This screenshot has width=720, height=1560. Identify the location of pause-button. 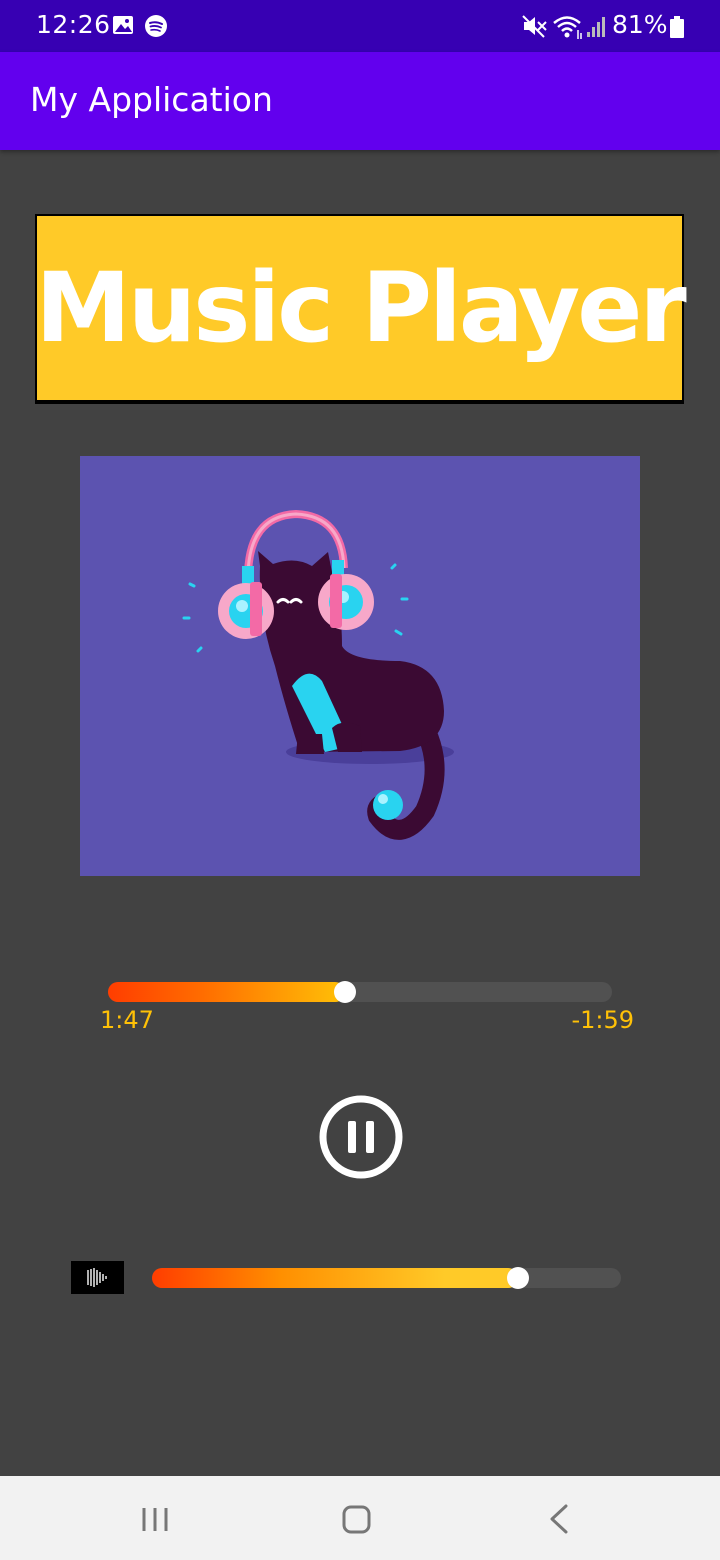
(361, 1137).